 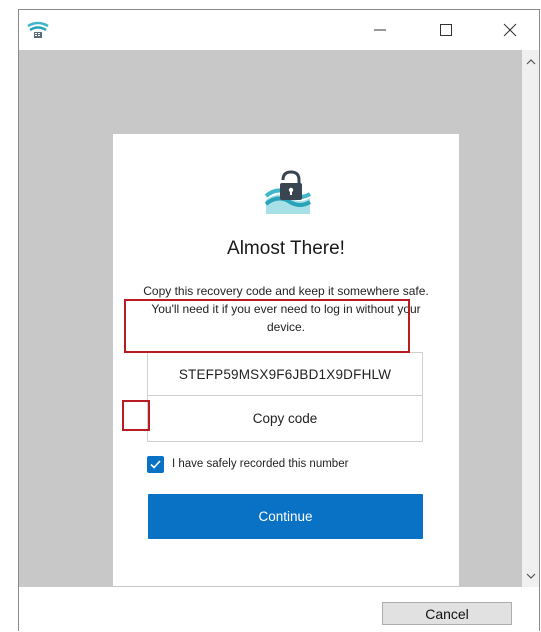 I want to click on maximize-icon, so click(x=446, y=30).